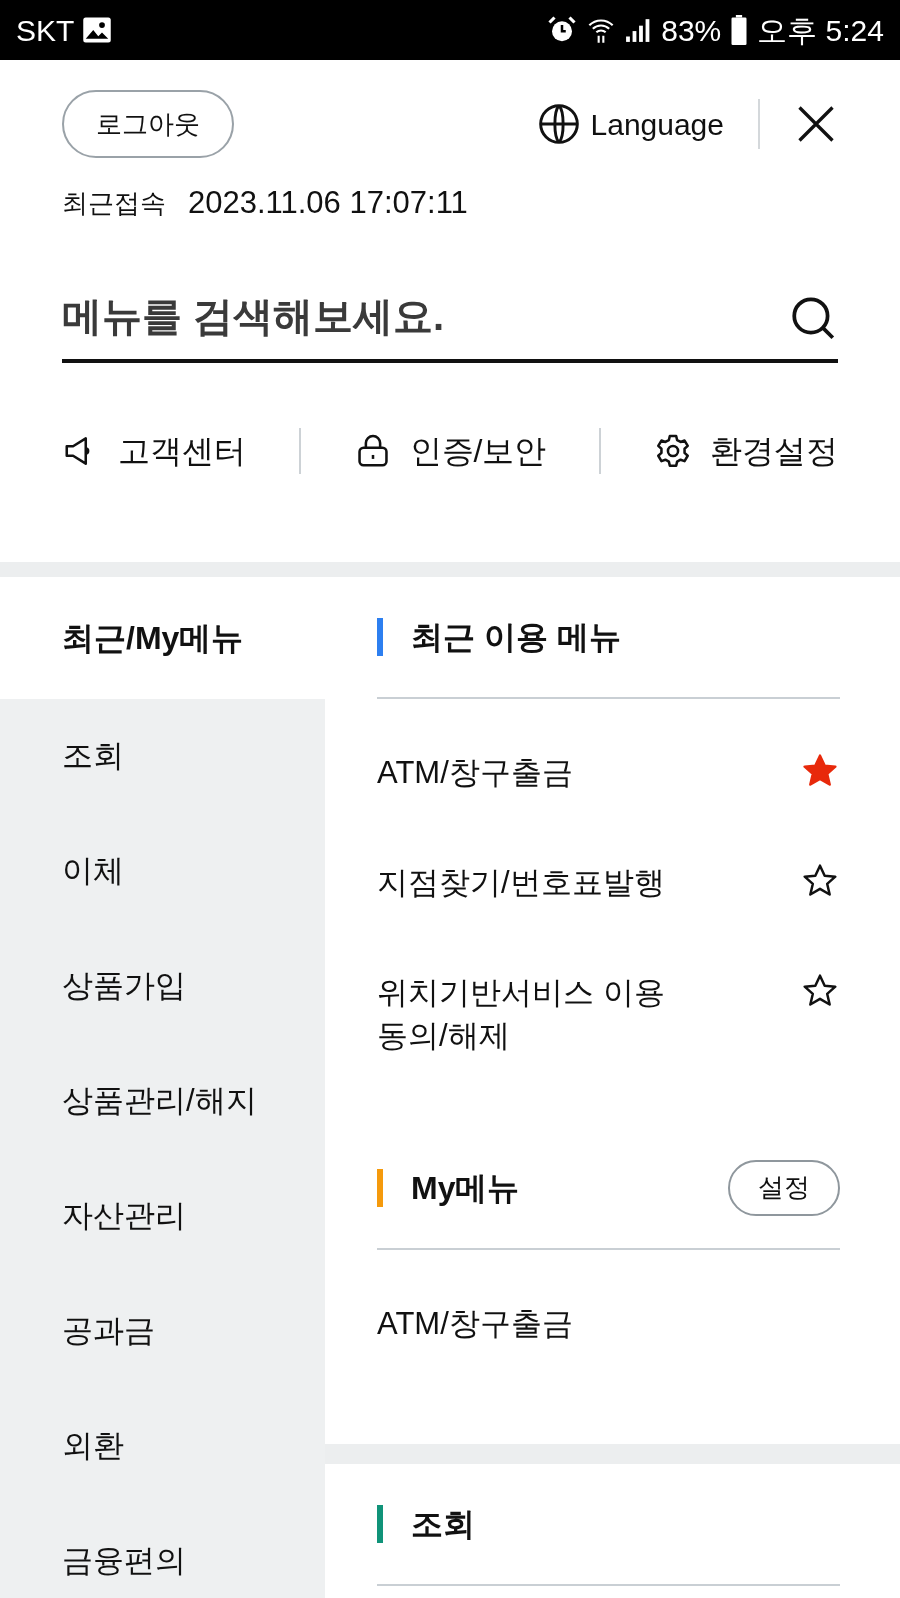  What do you see at coordinates (784, 1187) in the screenshot?
I see `settings-button: 설정` at bounding box center [784, 1187].